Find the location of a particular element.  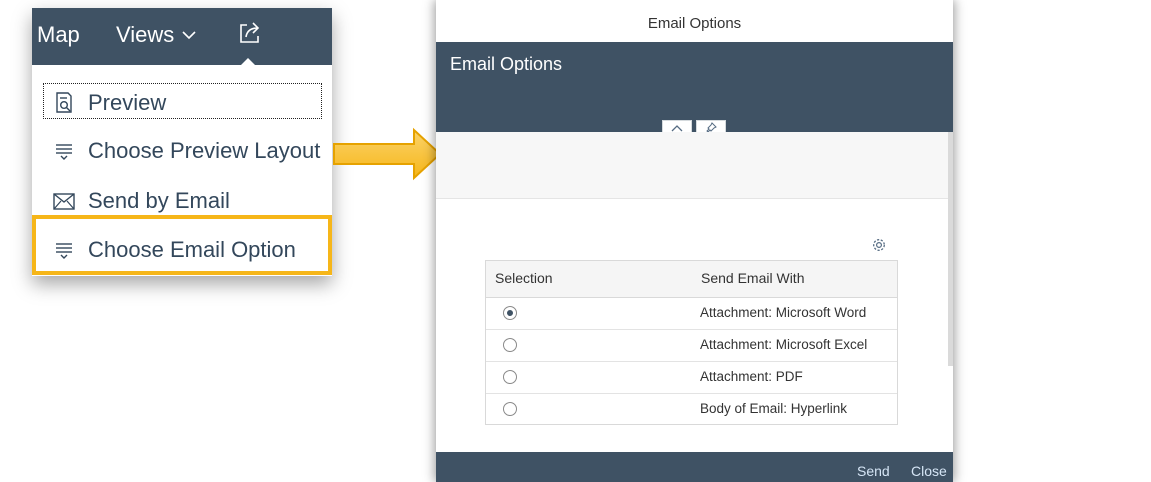

focus-outline is located at coordinates (182, 101).